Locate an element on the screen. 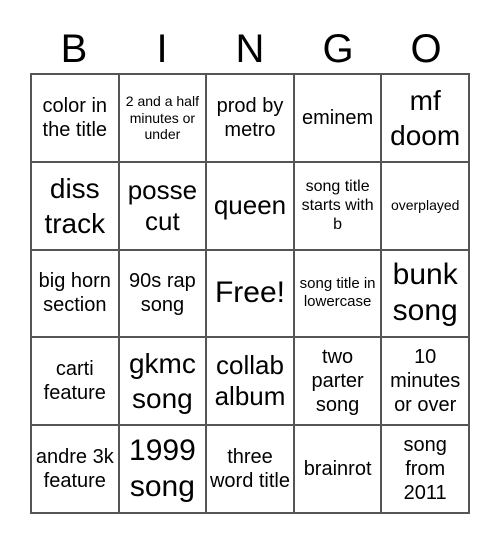 The image size is (500, 544). bingo-cell: 90s rap song is located at coordinates (162, 293).